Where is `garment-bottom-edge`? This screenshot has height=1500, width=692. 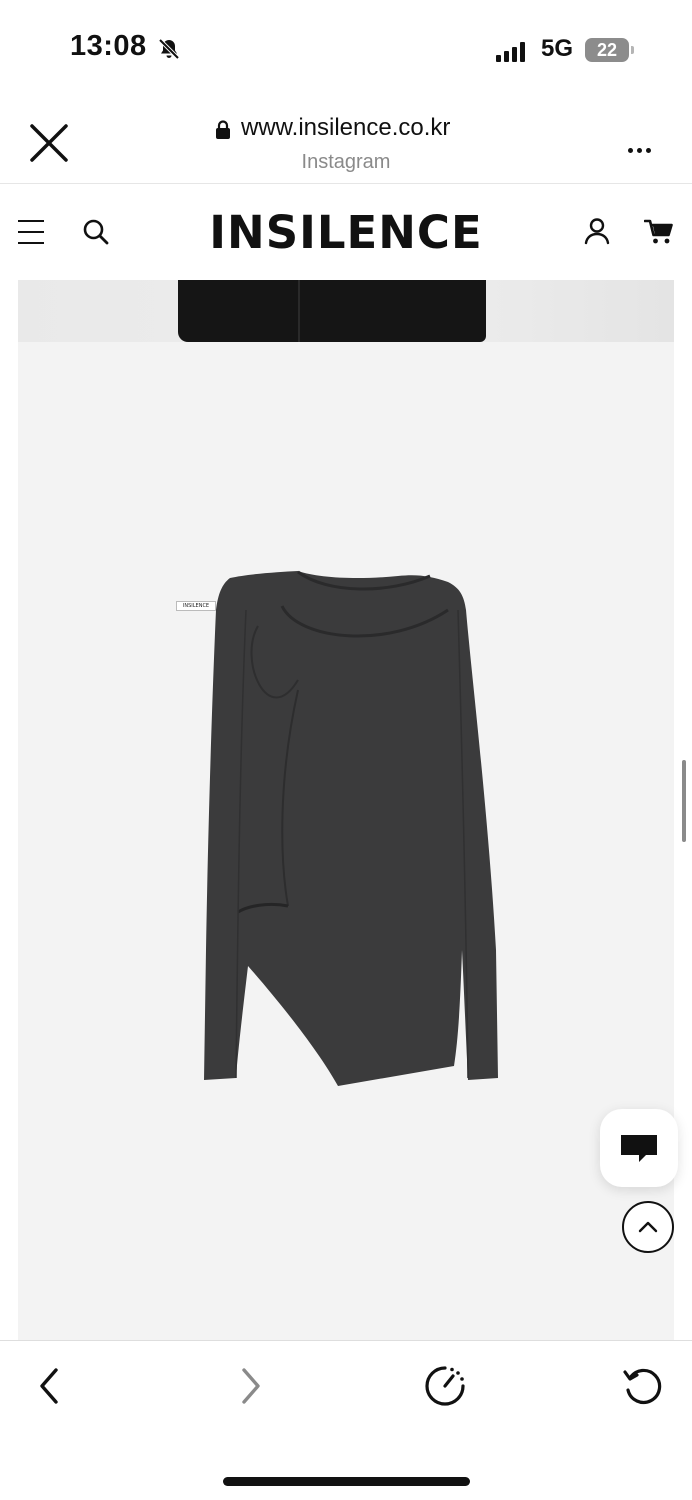
garment-bottom-edge is located at coordinates (332, 311).